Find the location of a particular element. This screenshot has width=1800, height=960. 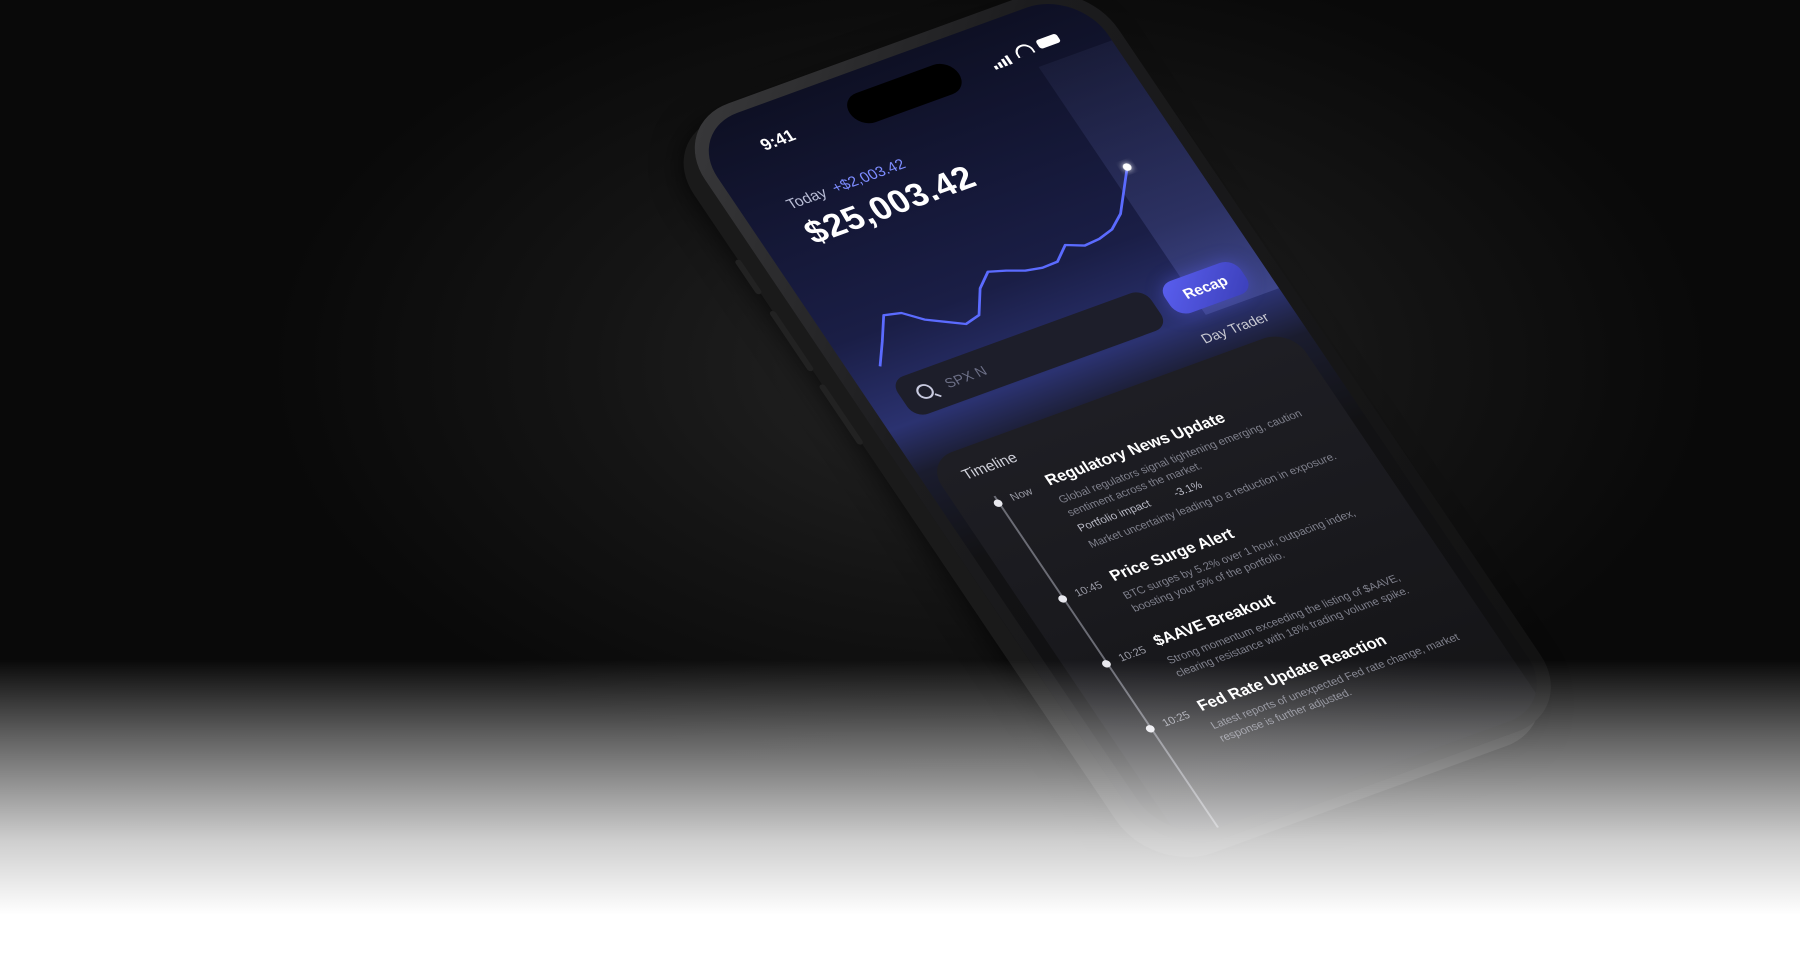

search-icon is located at coordinates (925, 391).